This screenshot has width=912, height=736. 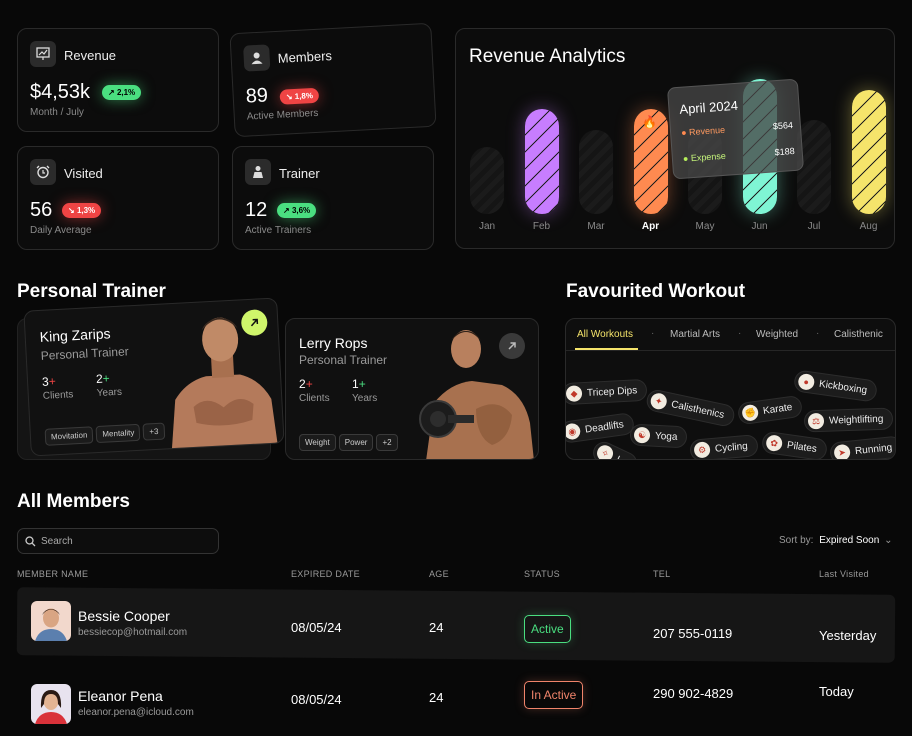 I want to click on chip-label: Lu, so click(x=621, y=456).